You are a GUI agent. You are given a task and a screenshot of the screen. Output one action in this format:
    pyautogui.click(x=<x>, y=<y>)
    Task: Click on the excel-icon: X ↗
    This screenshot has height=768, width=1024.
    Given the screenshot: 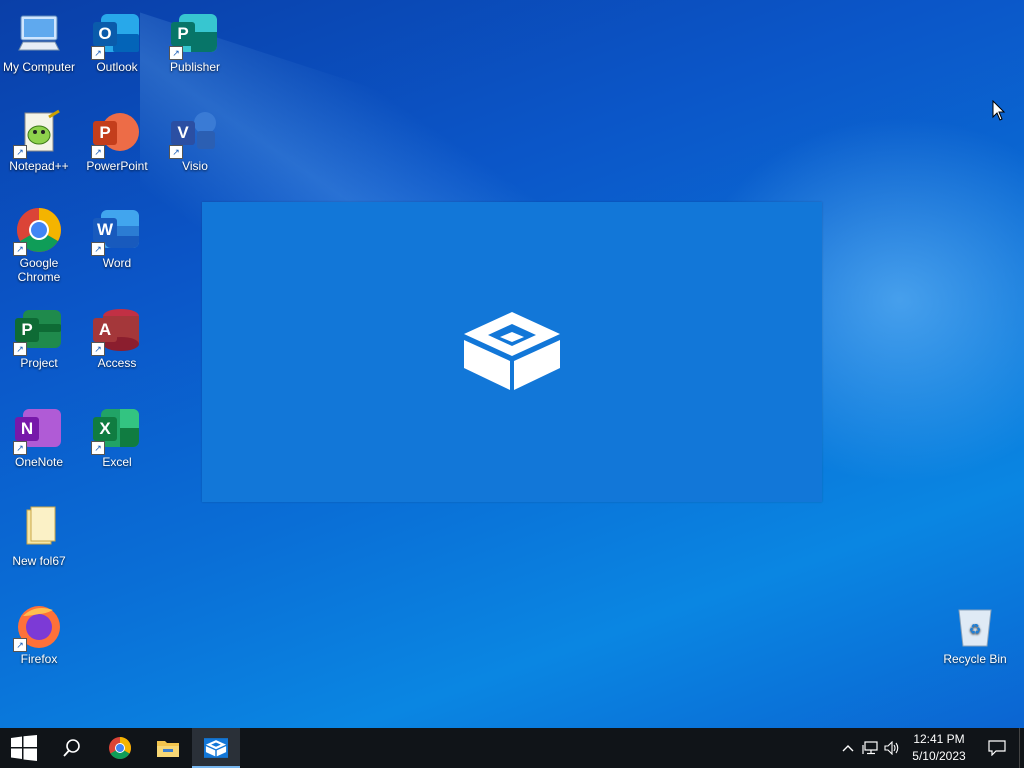 What is the action you would take?
    pyautogui.click(x=116, y=430)
    